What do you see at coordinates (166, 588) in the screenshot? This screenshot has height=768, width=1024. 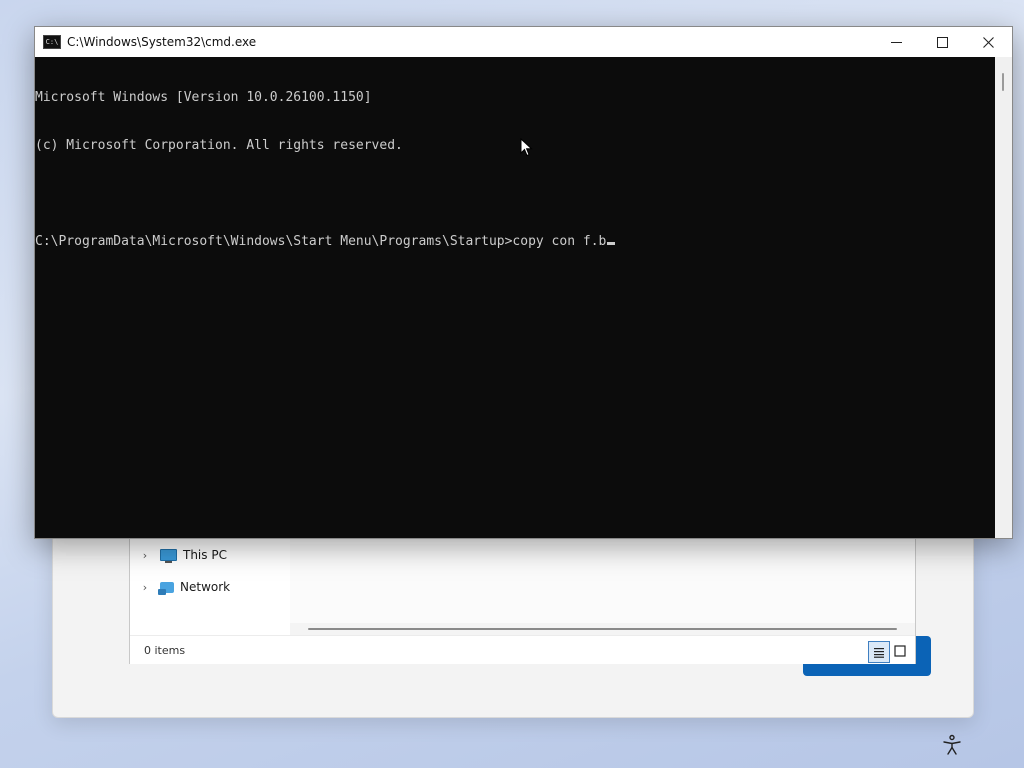 I see `network-icon` at bounding box center [166, 588].